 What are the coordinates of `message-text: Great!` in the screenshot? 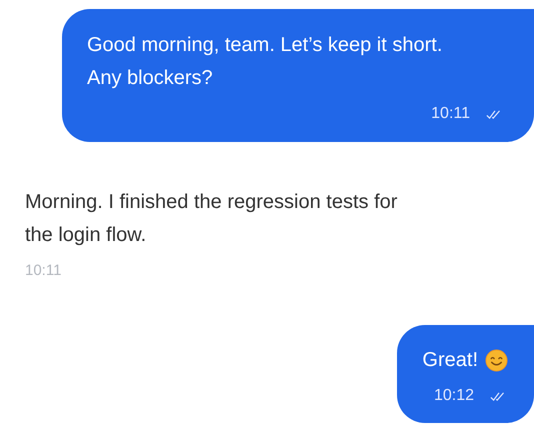 It's located at (450, 360).